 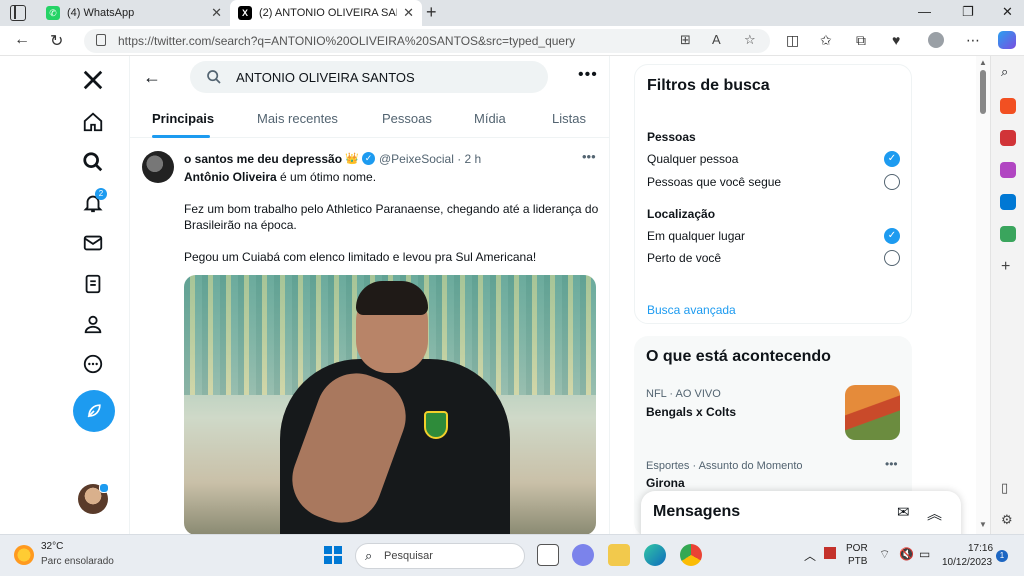 I want to click on tab-midia: Mídia, so click(x=490, y=118).